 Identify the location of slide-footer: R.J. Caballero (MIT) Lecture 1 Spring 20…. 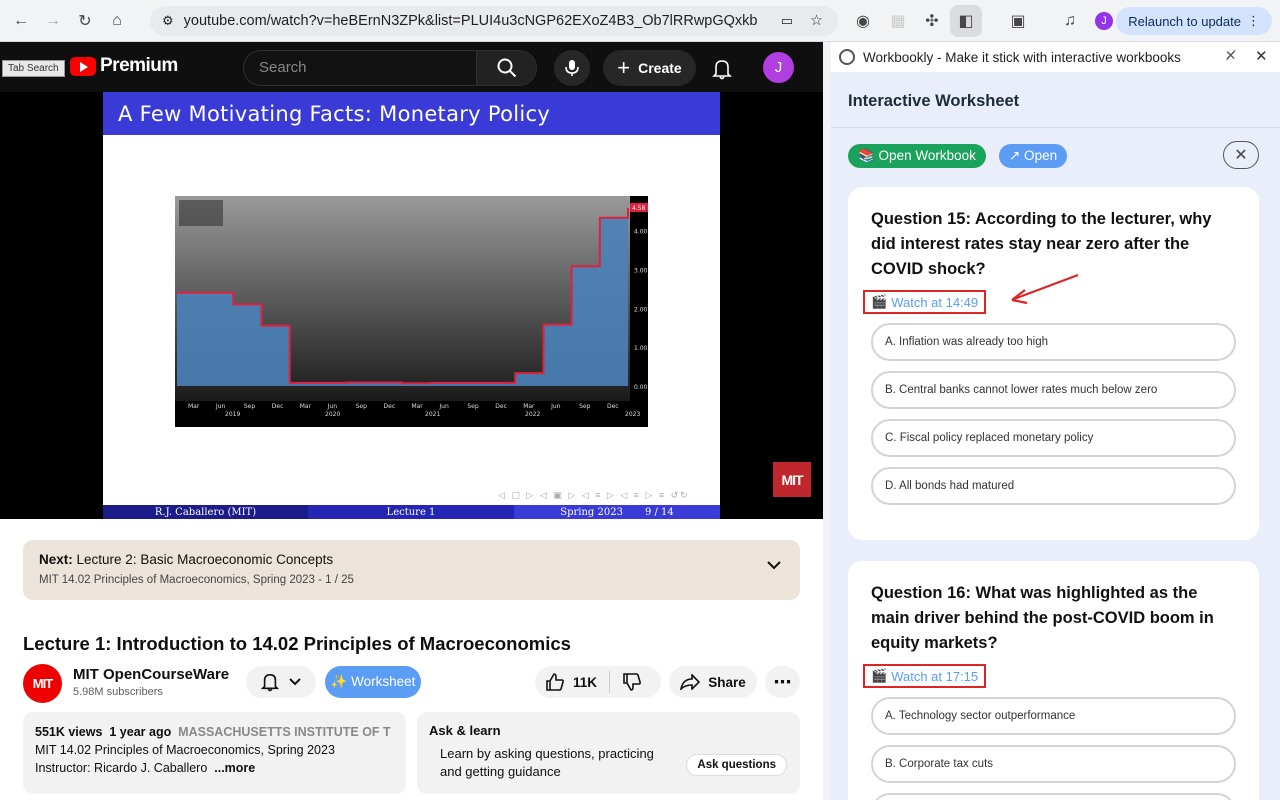
(411, 512).